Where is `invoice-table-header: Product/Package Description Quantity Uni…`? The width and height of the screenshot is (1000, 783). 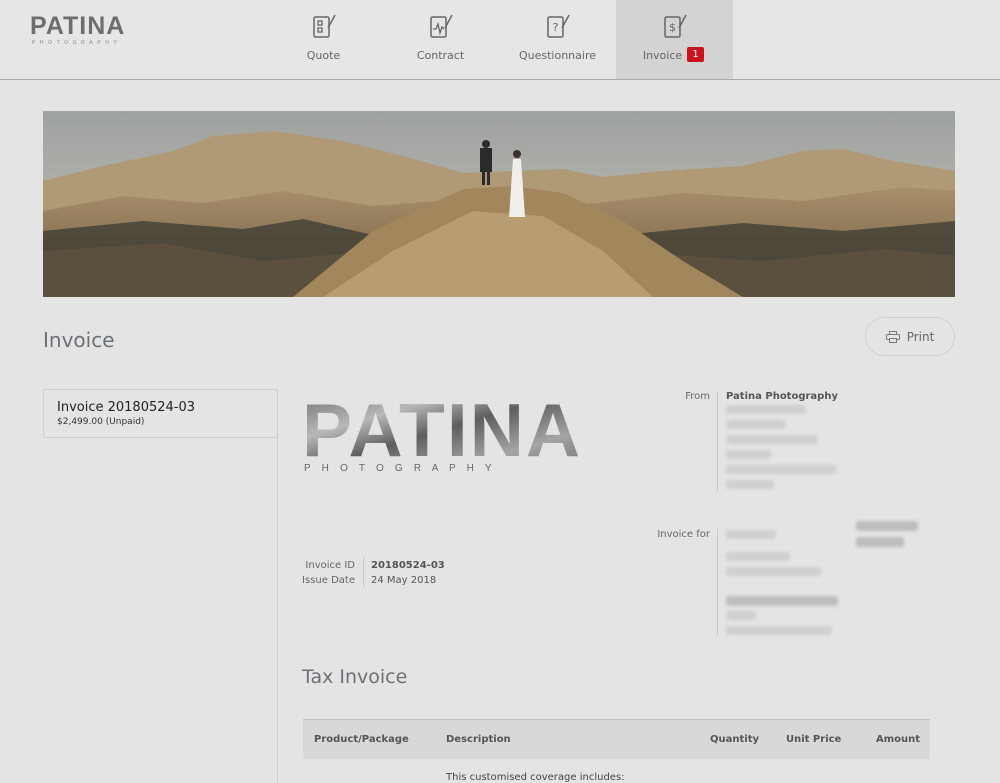
invoice-table-header: Product/Package Description Quantity Uni… is located at coordinates (616, 739).